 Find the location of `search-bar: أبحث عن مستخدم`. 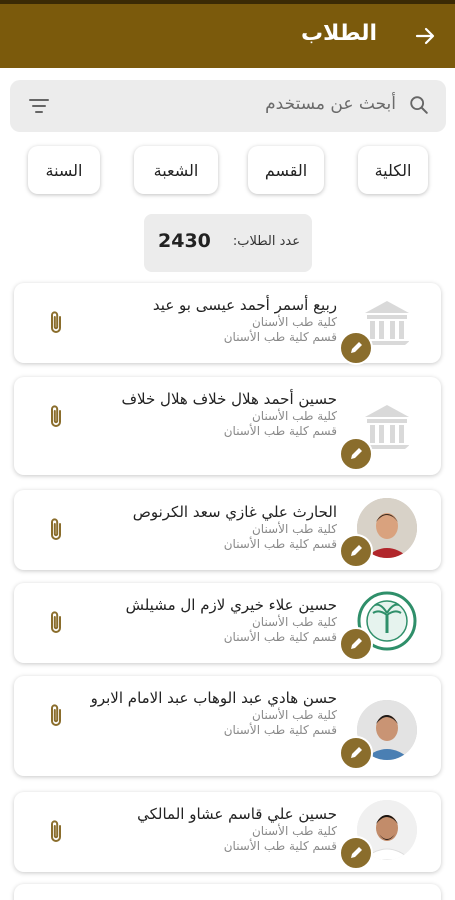

search-bar: أبحث عن مستخدم is located at coordinates (228, 106).